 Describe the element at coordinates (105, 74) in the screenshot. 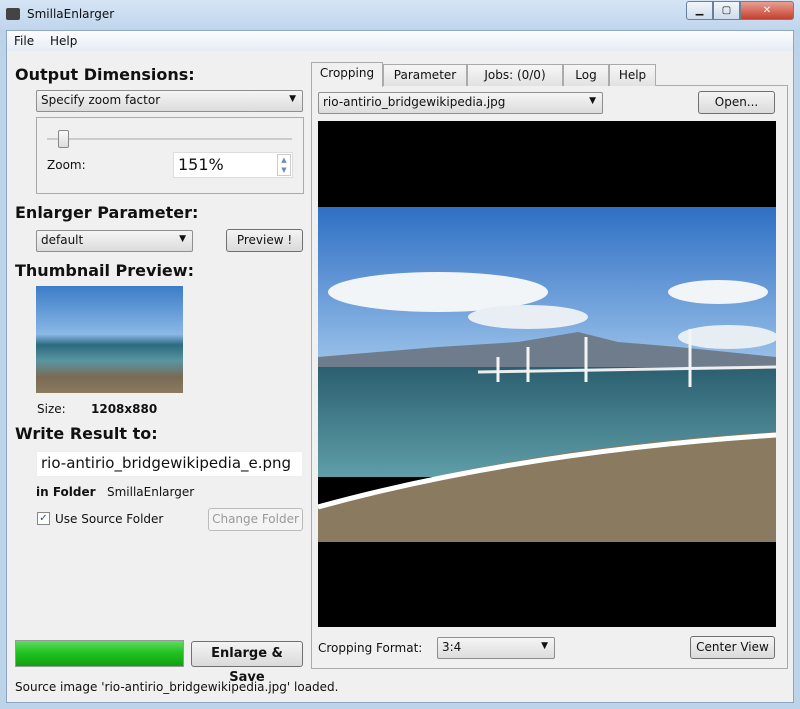

I see `output-dimensions-heading: Output Dimensions:` at that location.